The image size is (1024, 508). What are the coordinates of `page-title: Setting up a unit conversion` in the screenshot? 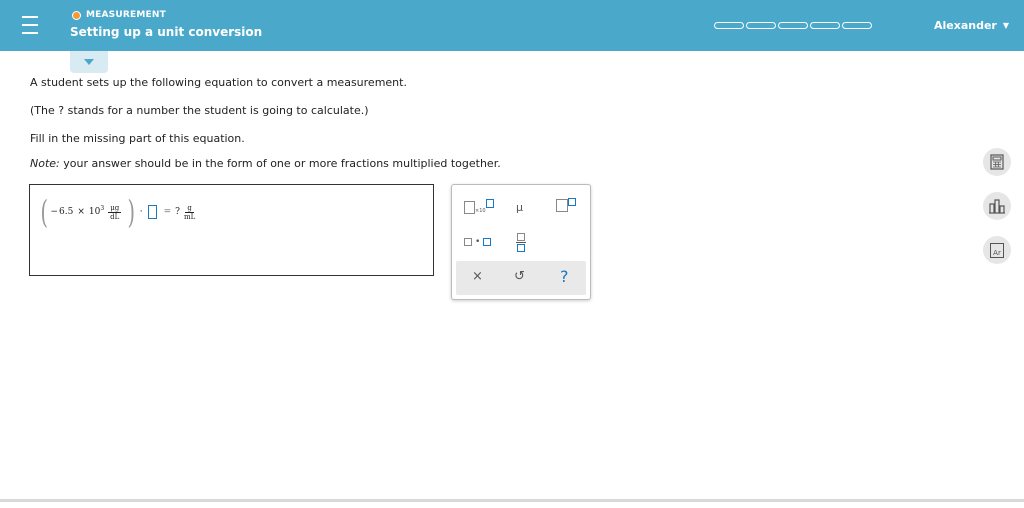 It's located at (166, 32).